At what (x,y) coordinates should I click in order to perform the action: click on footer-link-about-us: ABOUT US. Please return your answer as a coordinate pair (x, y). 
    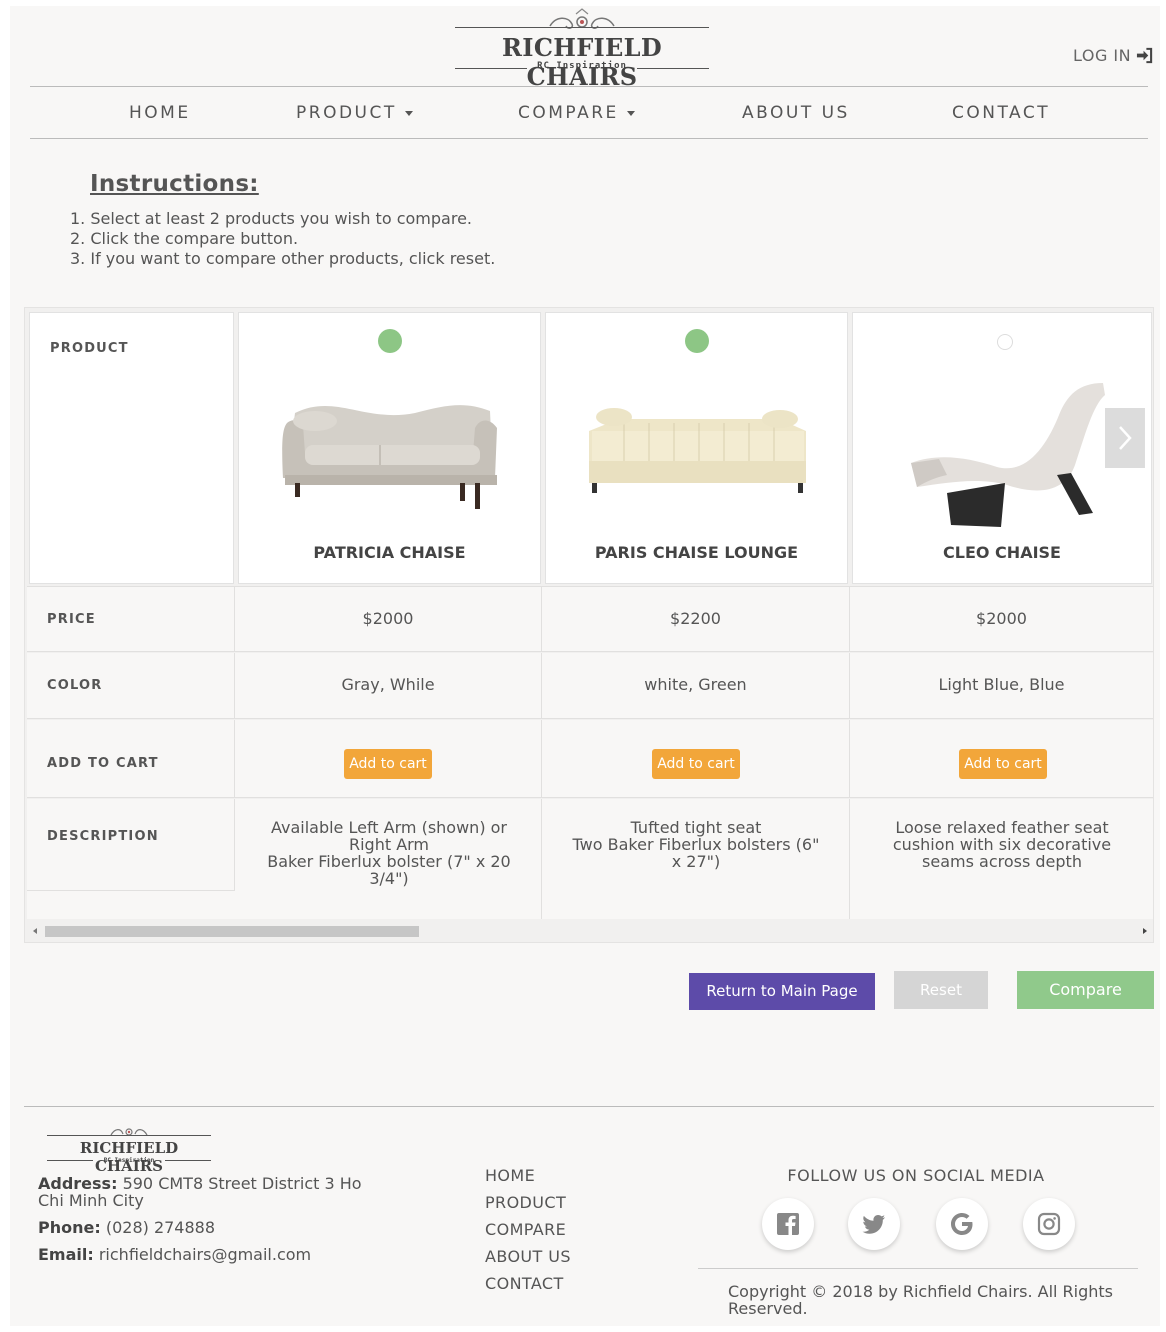
    Looking at the image, I should click on (528, 1260).